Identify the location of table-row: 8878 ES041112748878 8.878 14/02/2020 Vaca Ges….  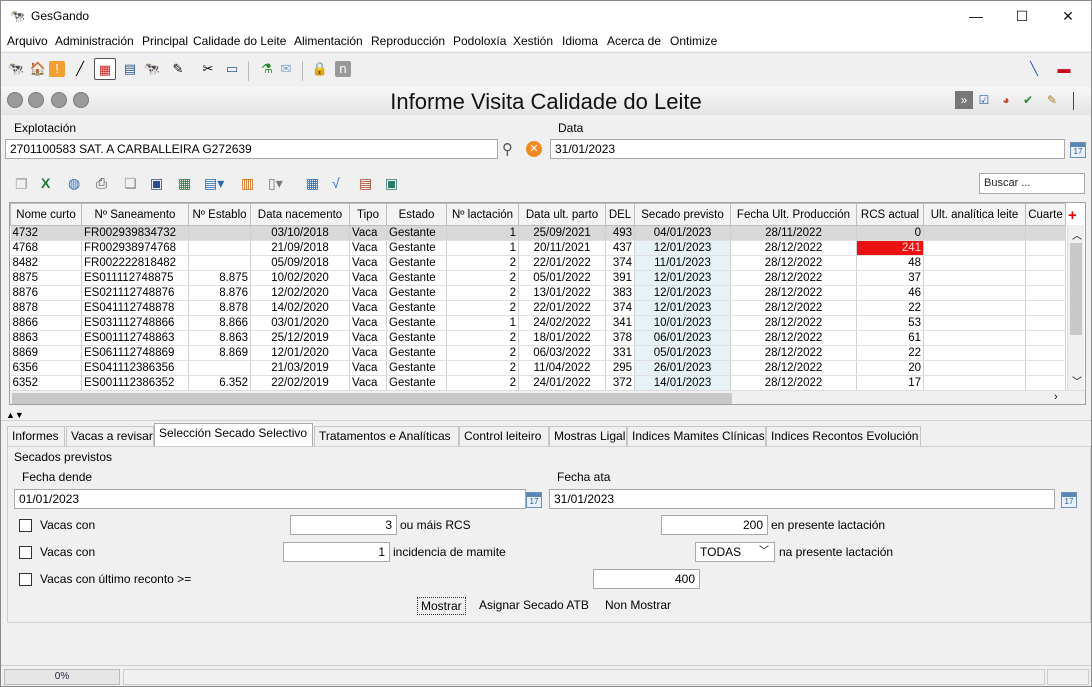
(538, 308).